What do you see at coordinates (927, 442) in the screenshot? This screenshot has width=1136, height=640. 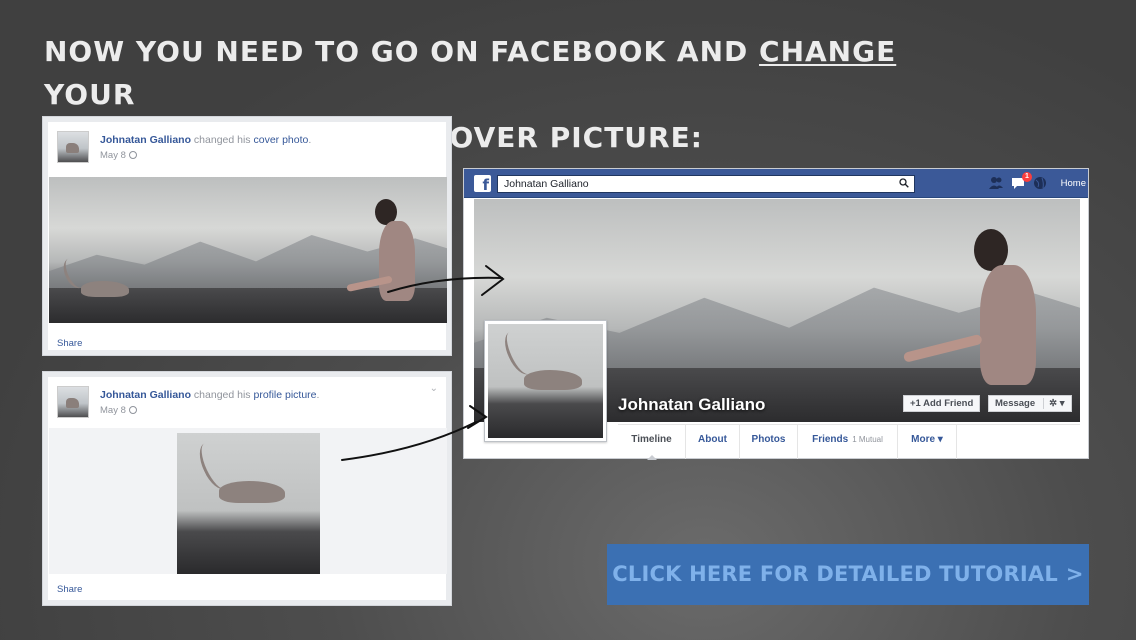 I see `tab-more: More ▾` at bounding box center [927, 442].